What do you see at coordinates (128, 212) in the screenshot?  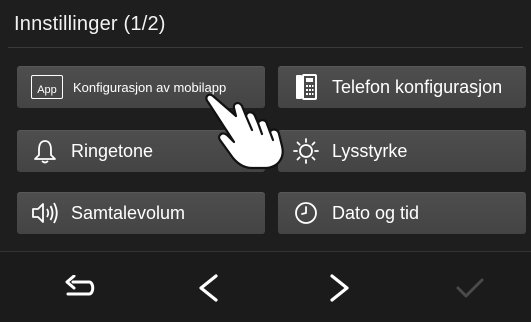 I see `call-volume-label: Samtalevolum` at bounding box center [128, 212].